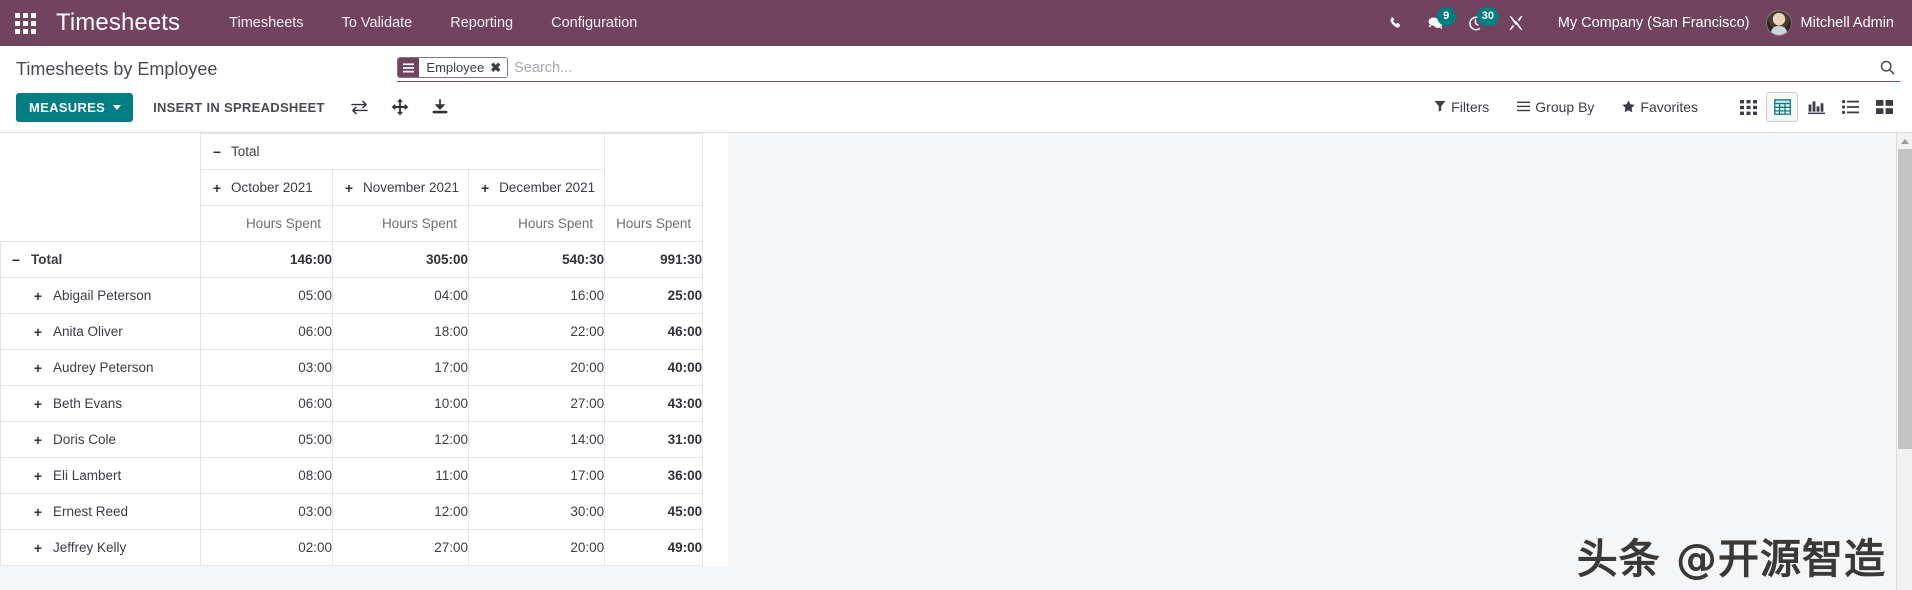 Image resolution: width=1912 pixels, height=590 pixels. I want to click on filters-dropdown: Filters, so click(1461, 107).